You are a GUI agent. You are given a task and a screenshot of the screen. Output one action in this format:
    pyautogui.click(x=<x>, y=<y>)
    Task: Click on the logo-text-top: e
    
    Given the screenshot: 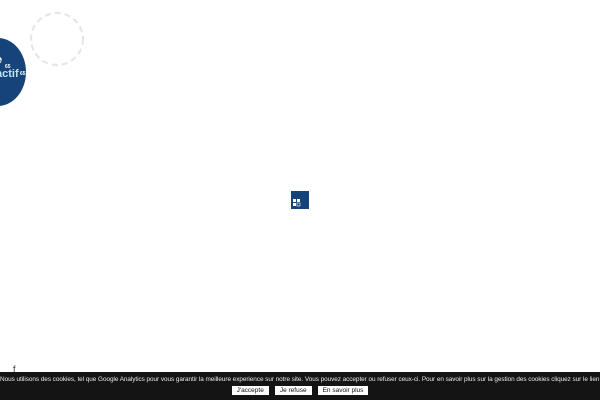 What is the action you would take?
    pyautogui.click(x=1, y=60)
    